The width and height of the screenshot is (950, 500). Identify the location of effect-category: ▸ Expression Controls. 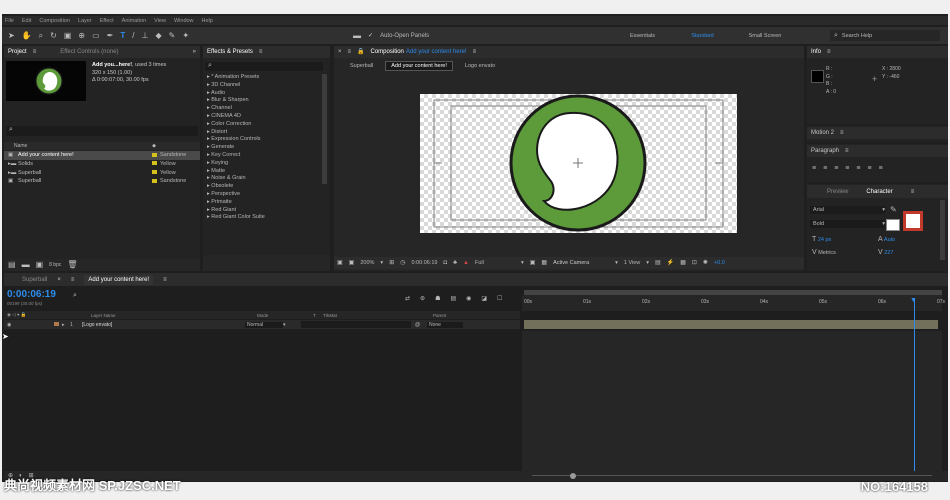
(262, 140).